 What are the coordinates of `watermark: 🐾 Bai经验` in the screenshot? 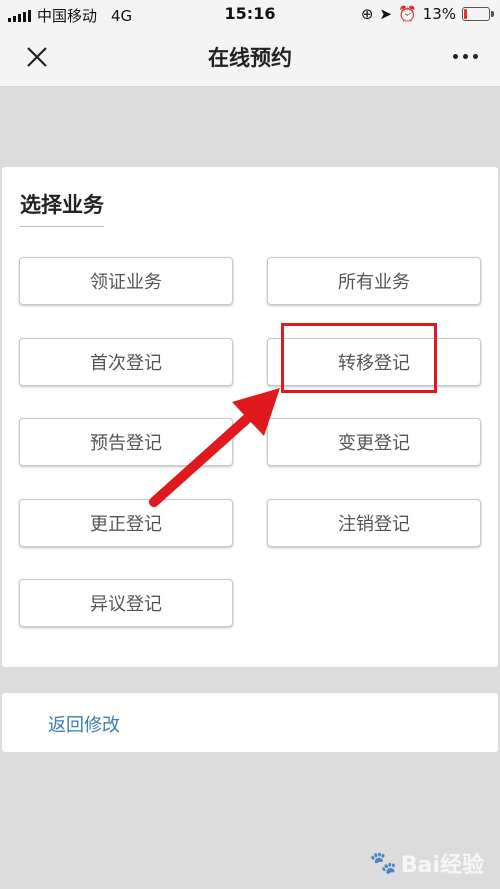 It's located at (426, 863).